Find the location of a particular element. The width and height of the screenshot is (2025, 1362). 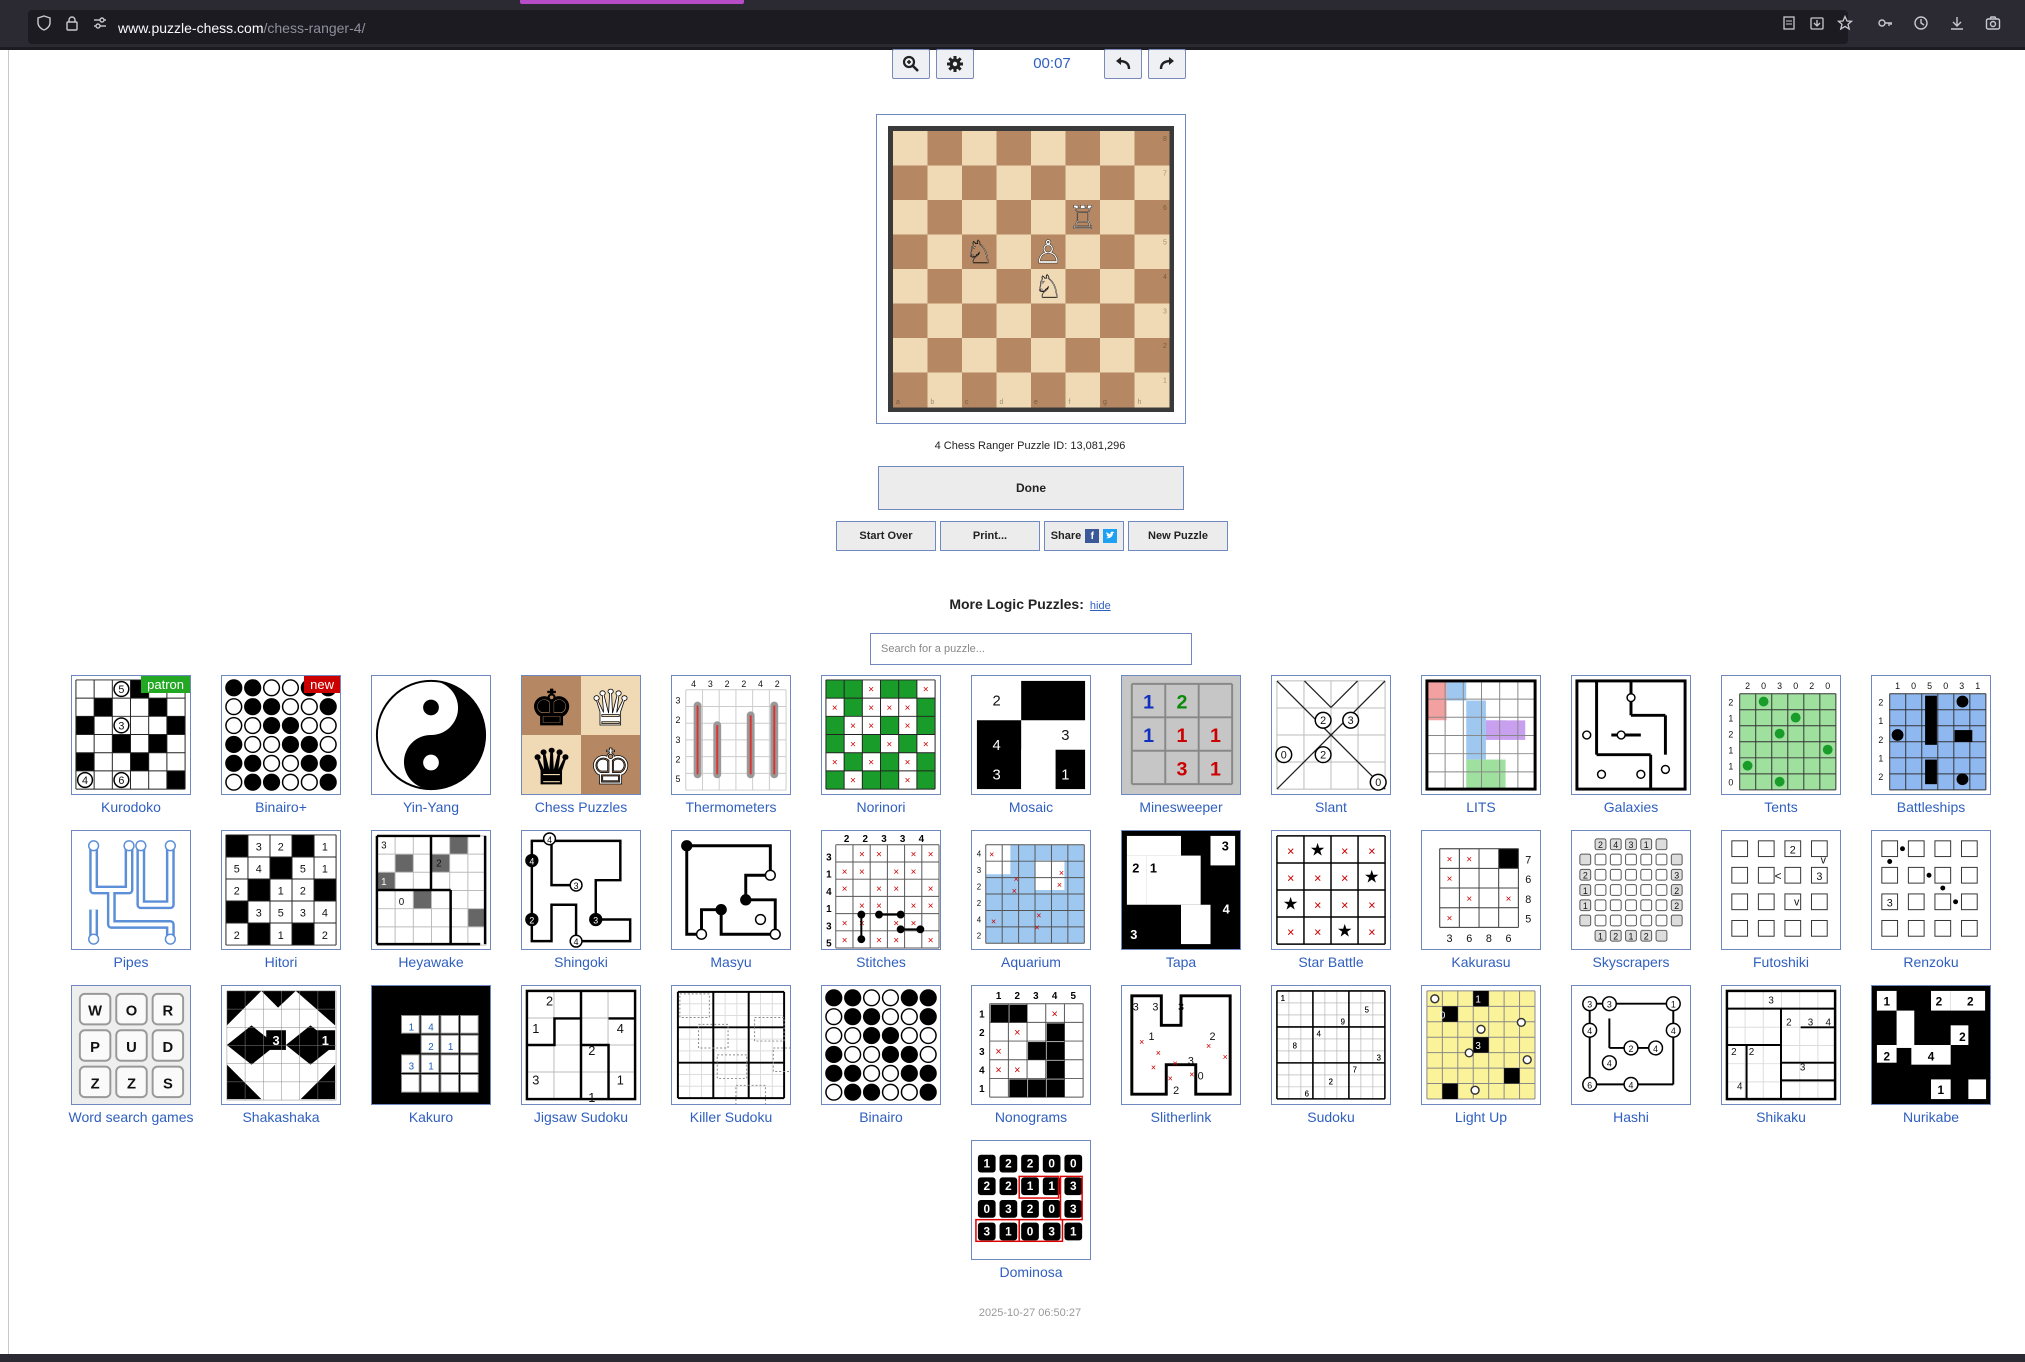

puzzle-tile-norinori: × × × × × × × × × × × × × × × × × Norinori is located at coordinates (881, 745).